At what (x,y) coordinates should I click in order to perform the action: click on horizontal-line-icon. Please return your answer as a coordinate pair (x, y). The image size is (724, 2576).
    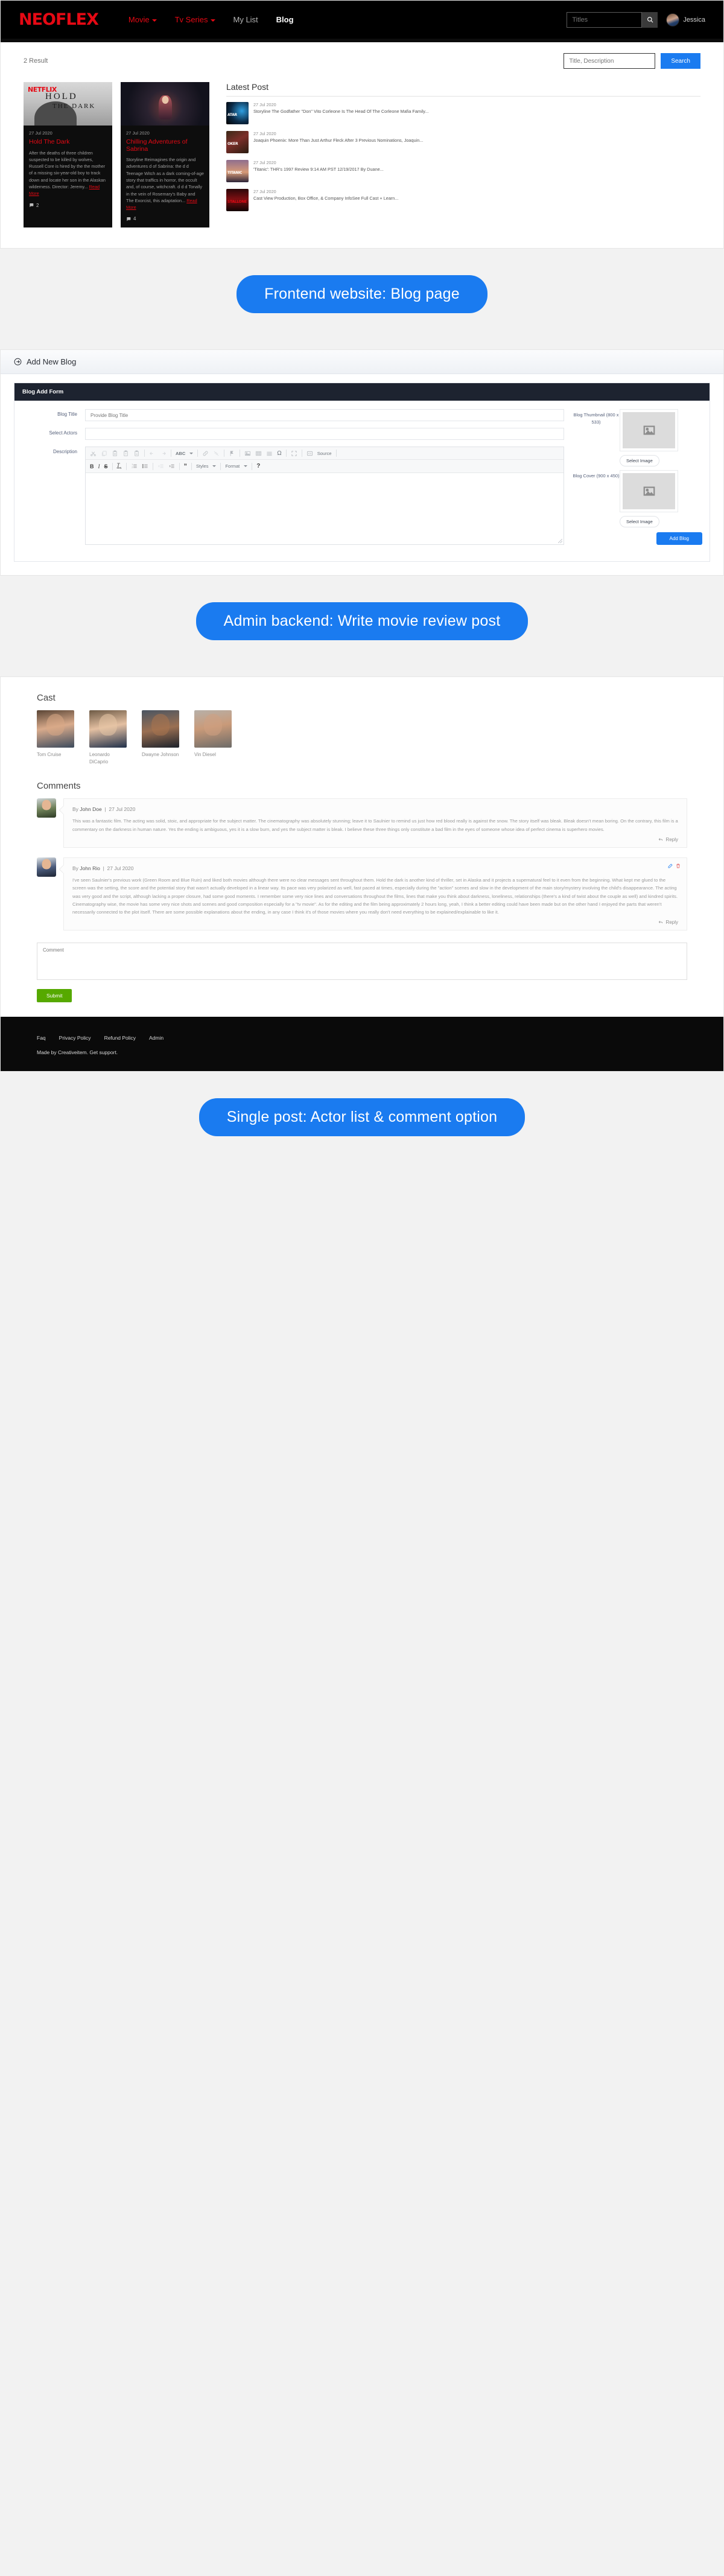
    Looking at the image, I should click on (269, 454).